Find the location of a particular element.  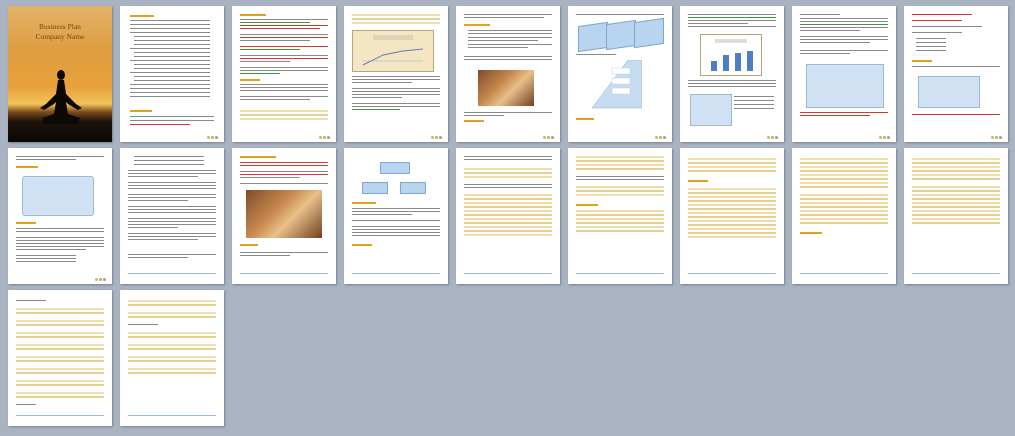

page-thumbnail-9-list is located at coordinates (956, 74).